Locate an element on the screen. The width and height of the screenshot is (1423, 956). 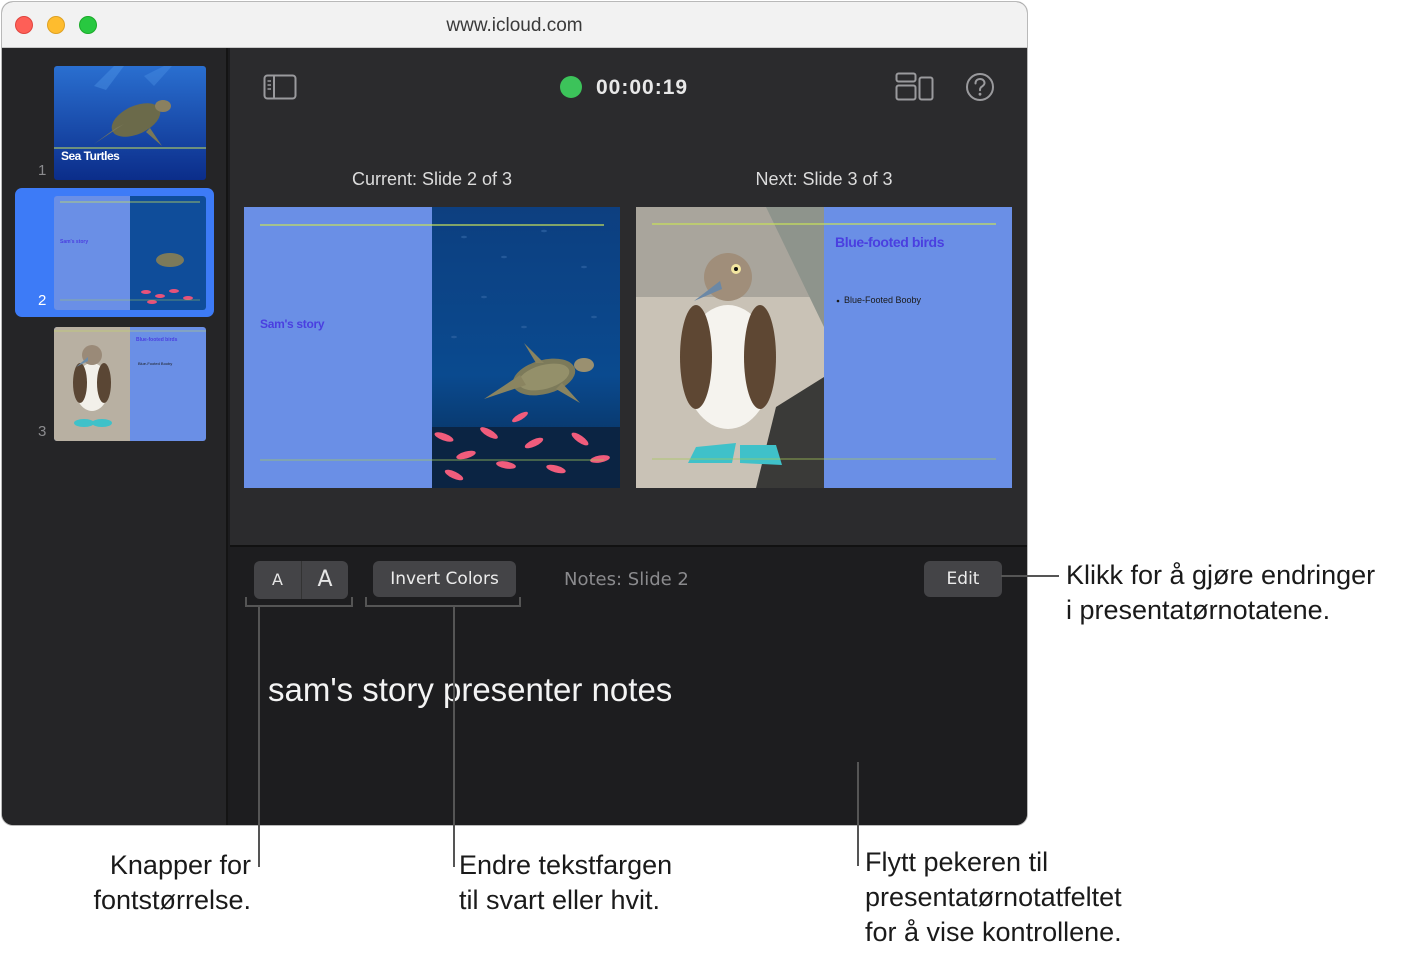
current-slide-title: Sam's story is located at coordinates (292, 324).